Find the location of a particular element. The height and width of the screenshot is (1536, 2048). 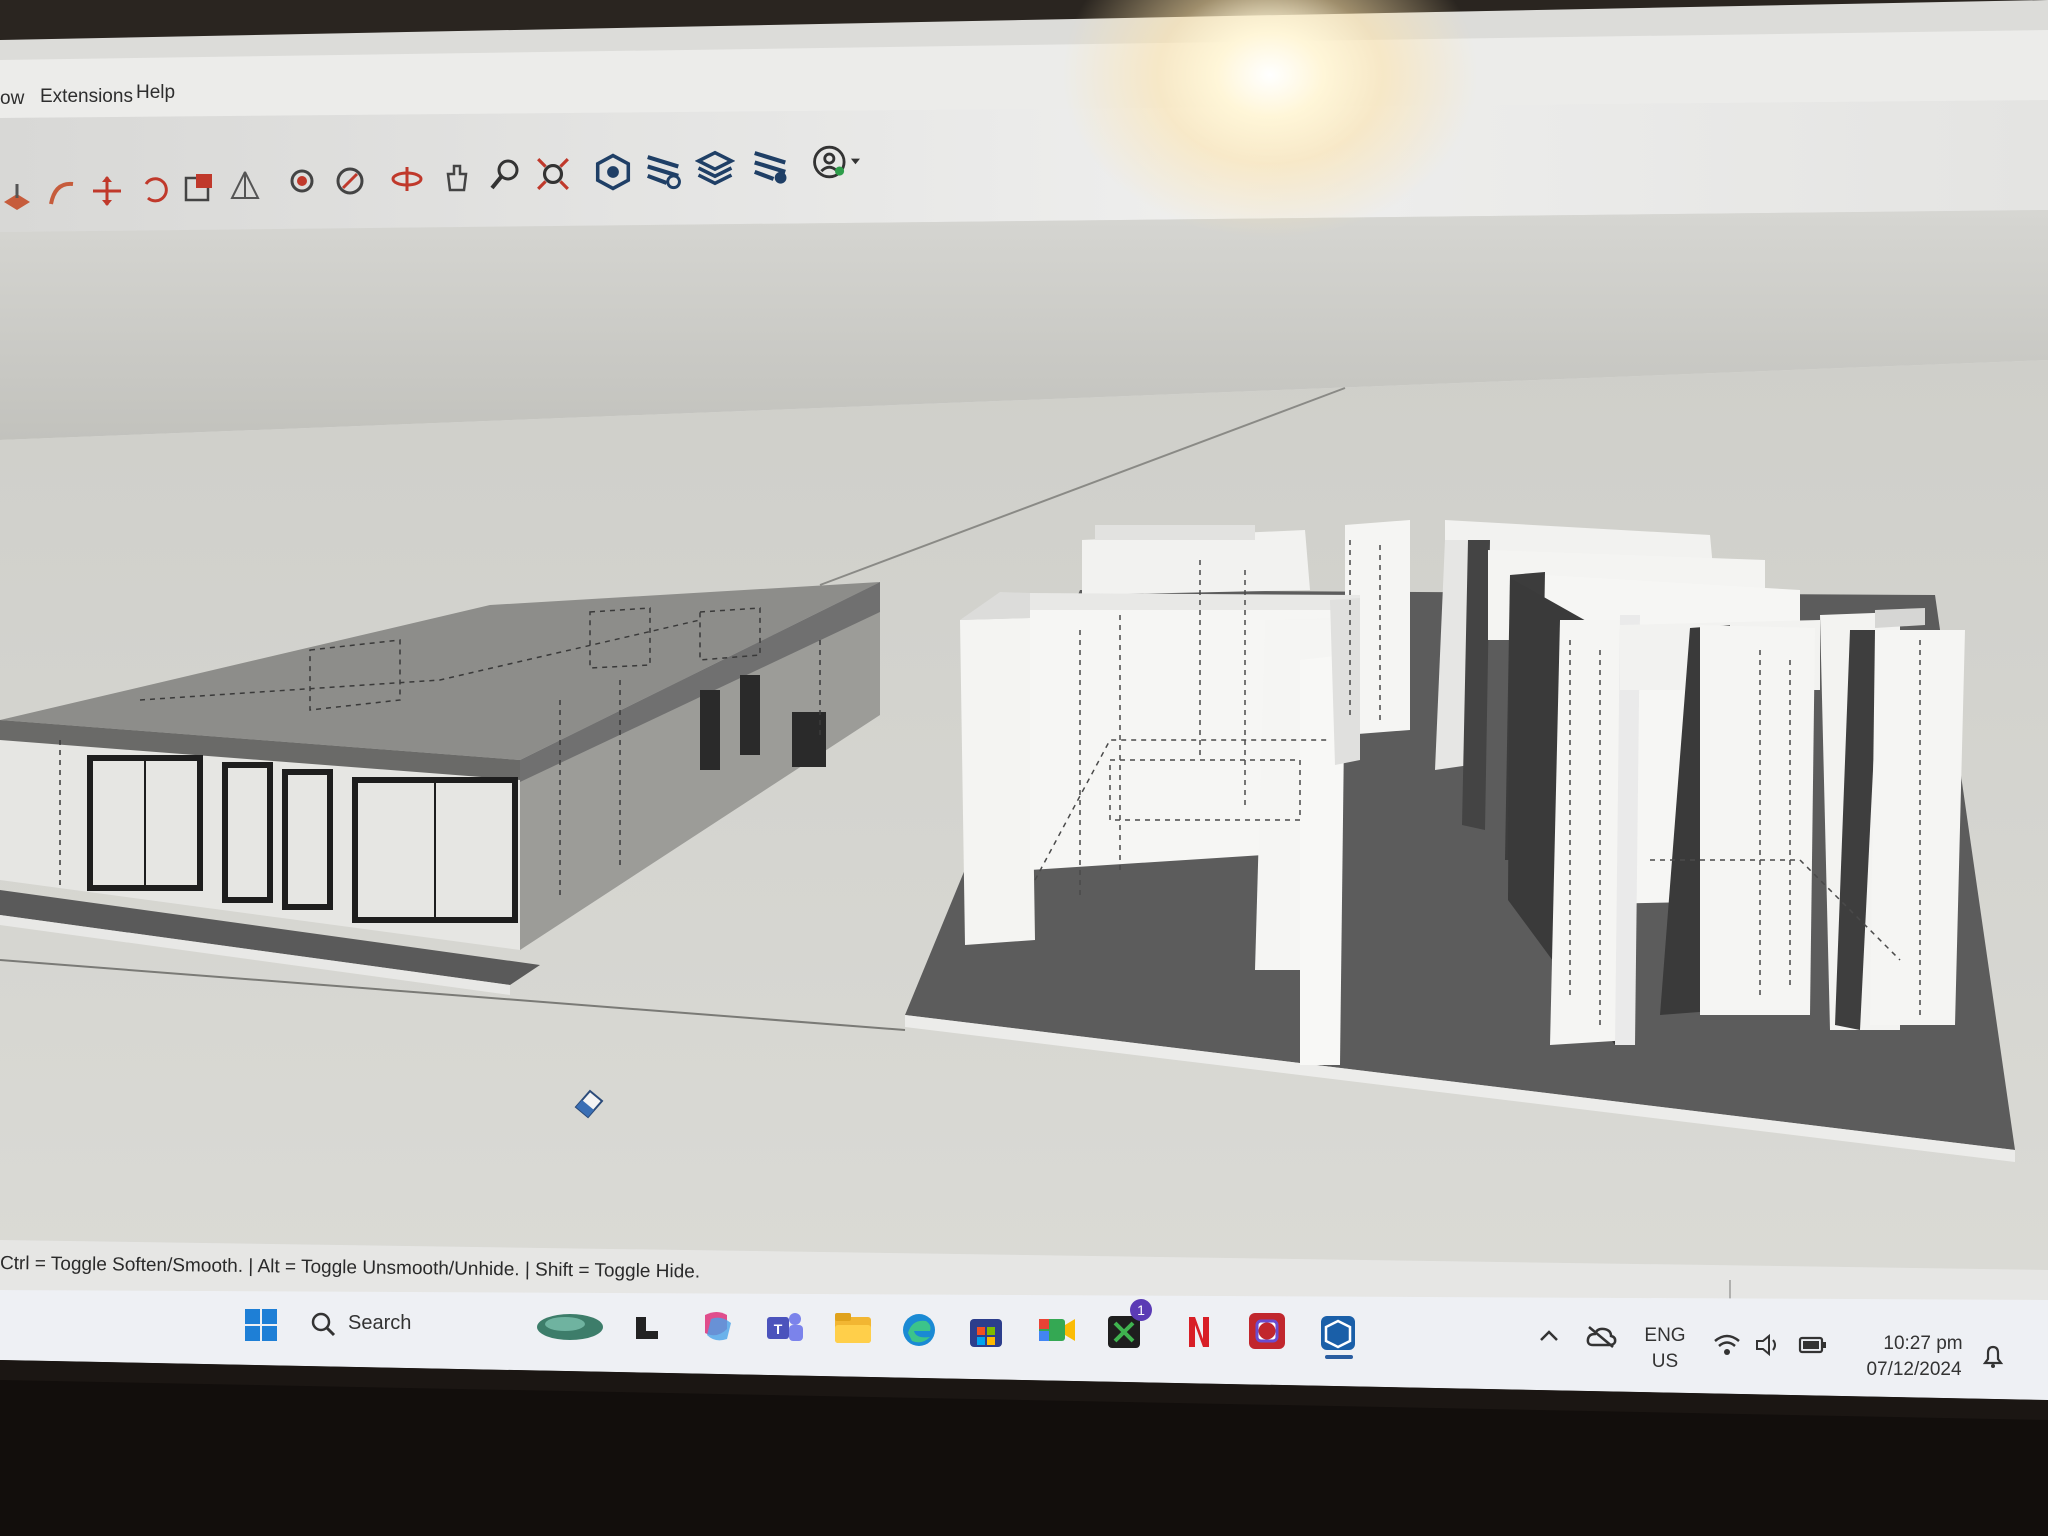

notification-bell-icon is located at coordinates (1993, 1356).